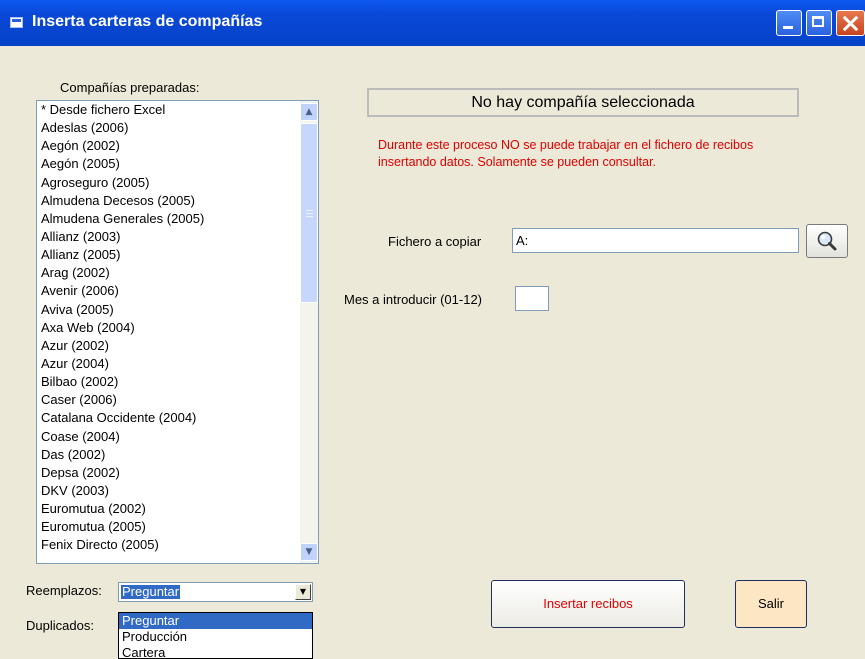 The width and height of the screenshot is (865, 659). What do you see at coordinates (532, 298) in the screenshot?
I see `month-input` at bounding box center [532, 298].